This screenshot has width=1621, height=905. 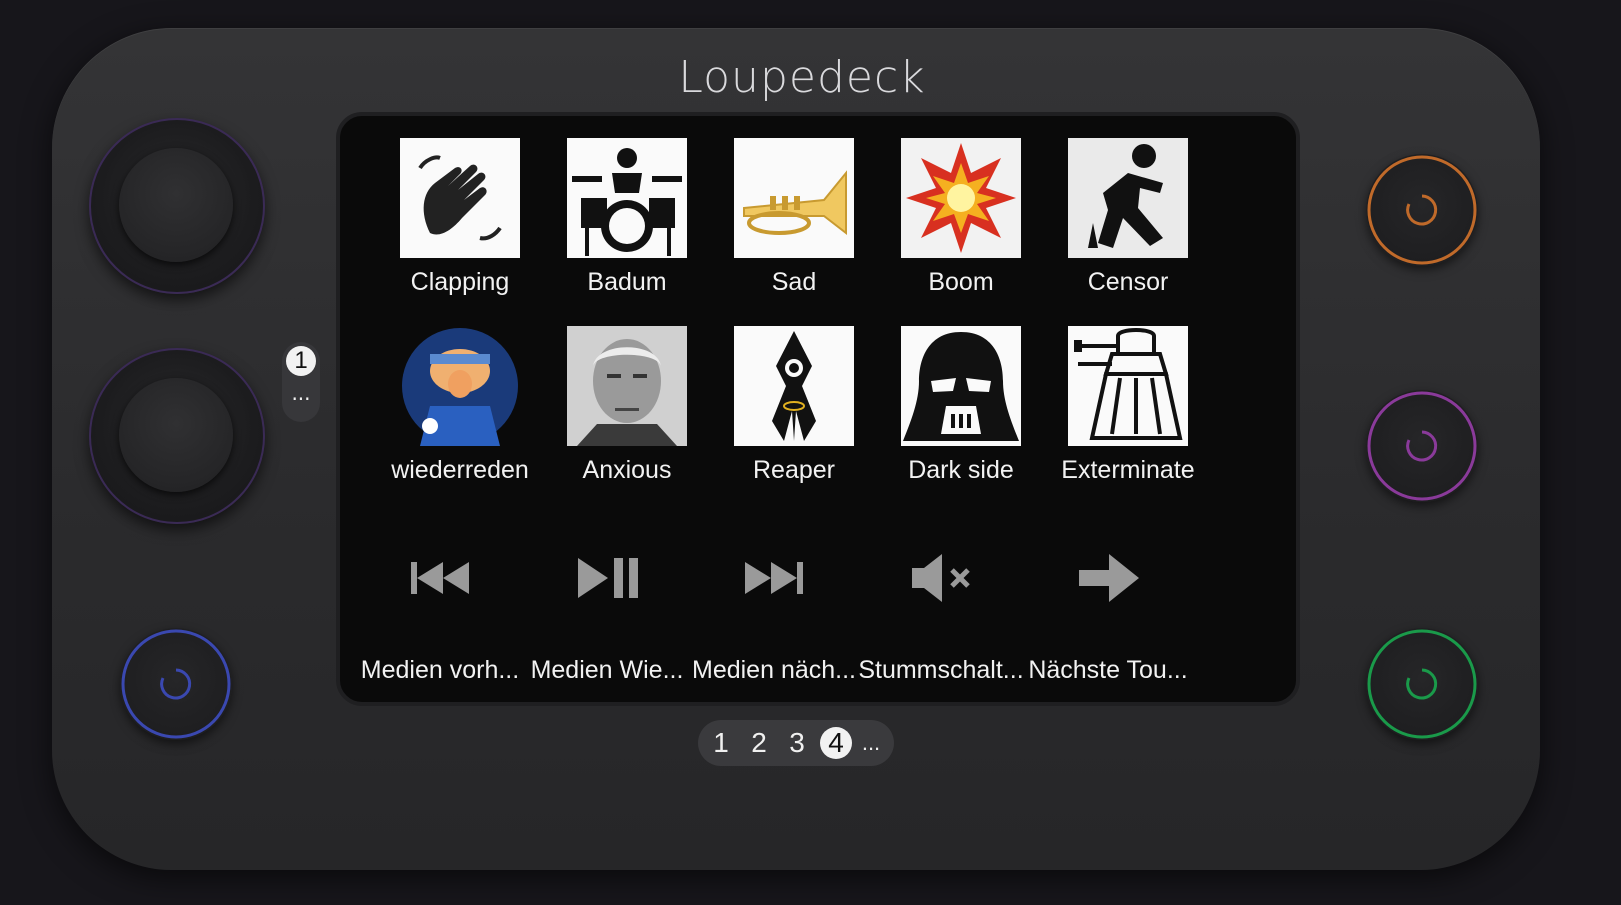 I want to click on tile-censor: Censor, so click(x=1128, y=217).